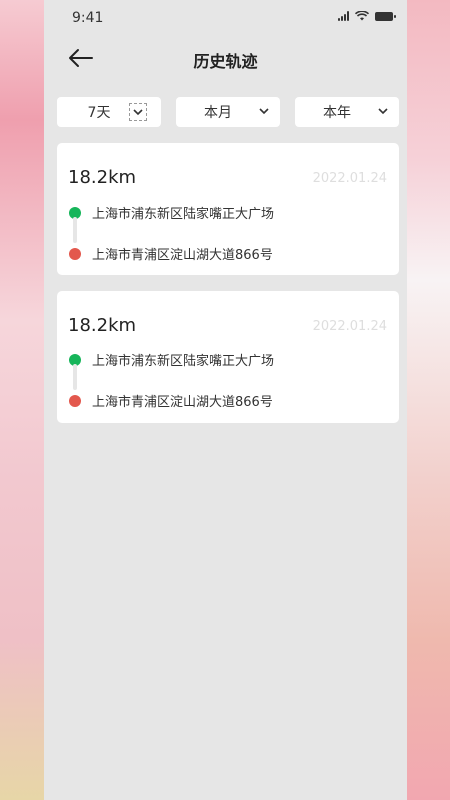  What do you see at coordinates (385, 16) in the screenshot?
I see `battery-icon` at bounding box center [385, 16].